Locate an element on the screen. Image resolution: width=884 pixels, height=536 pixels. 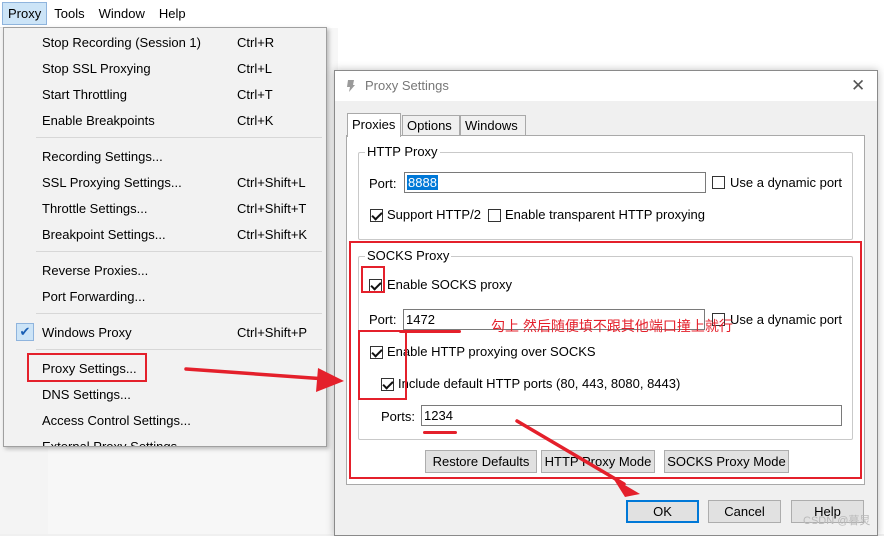
menu-item-shortcut: Ctrl+Shift+L is located at coordinates (271, 182).